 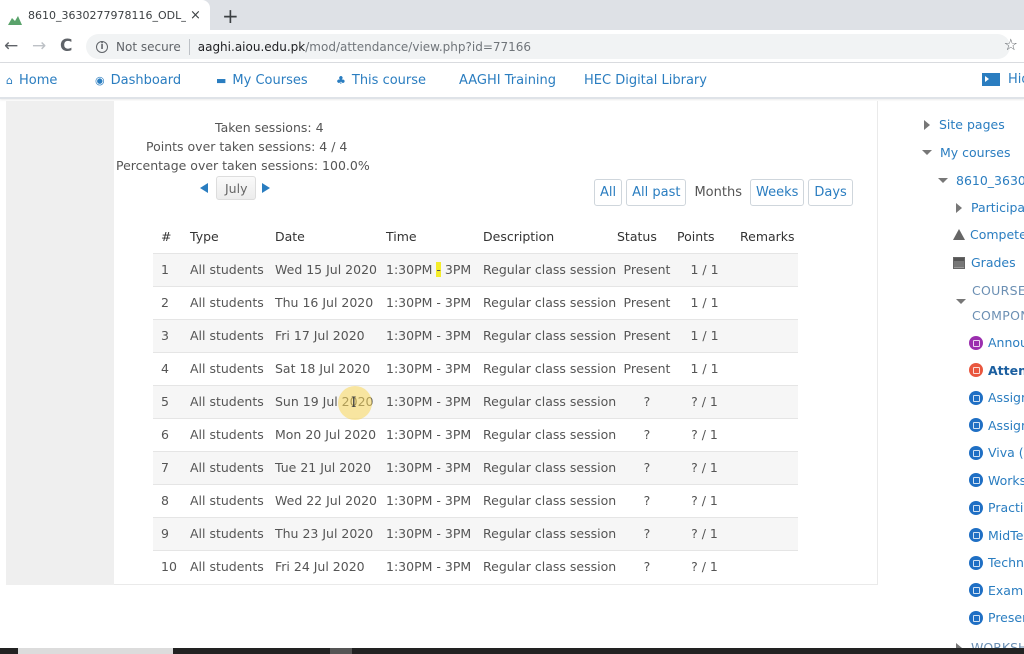 I want to click on nav-module-item: Annou, so click(x=996, y=342).